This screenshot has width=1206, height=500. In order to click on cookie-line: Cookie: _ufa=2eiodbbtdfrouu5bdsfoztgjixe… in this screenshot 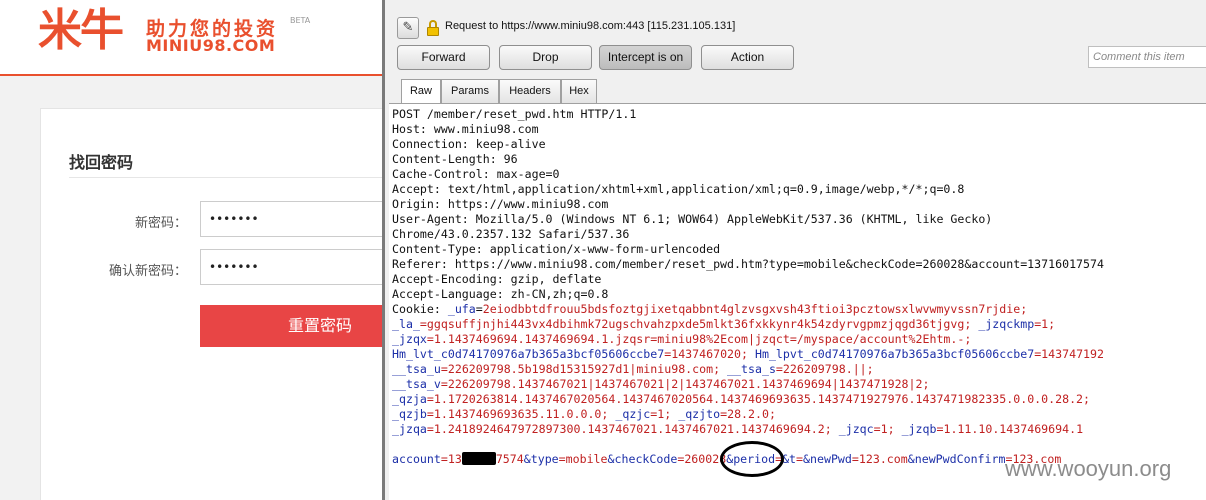, I will do `click(709, 309)`.